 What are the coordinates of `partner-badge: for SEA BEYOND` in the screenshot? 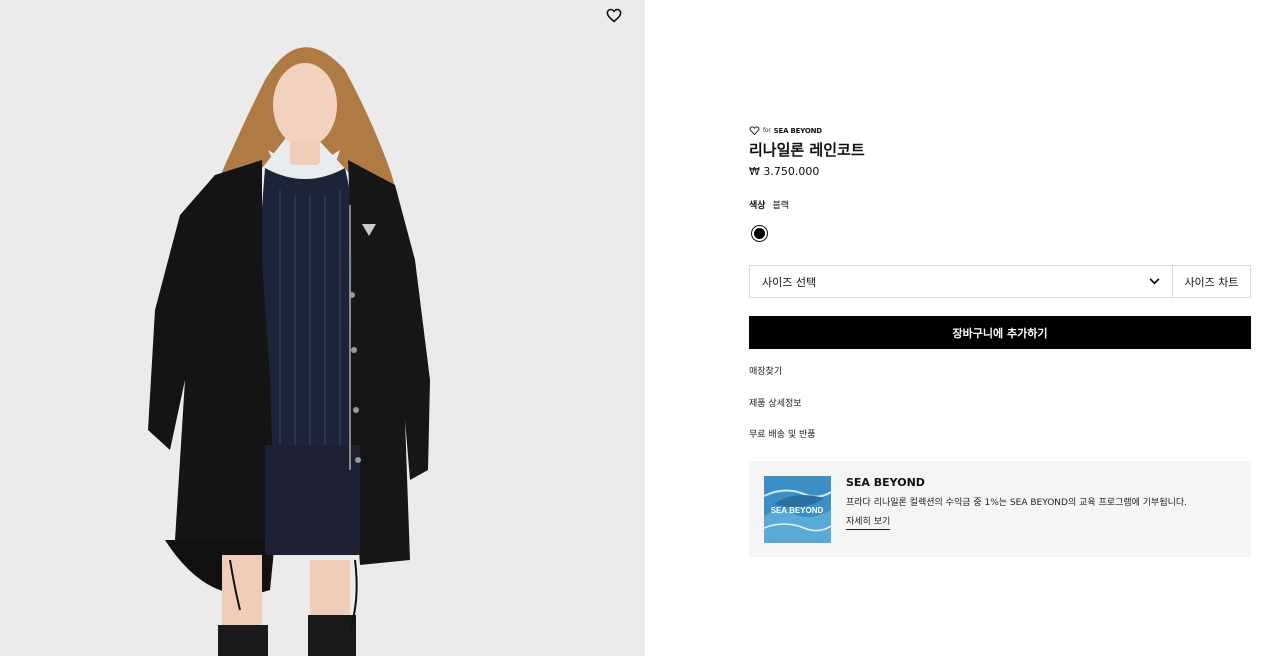 It's located at (785, 130).